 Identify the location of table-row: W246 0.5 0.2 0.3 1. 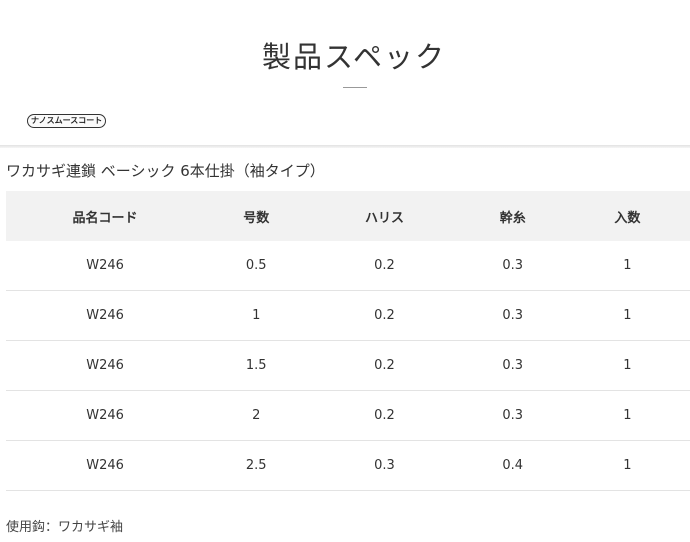
(348, 266).